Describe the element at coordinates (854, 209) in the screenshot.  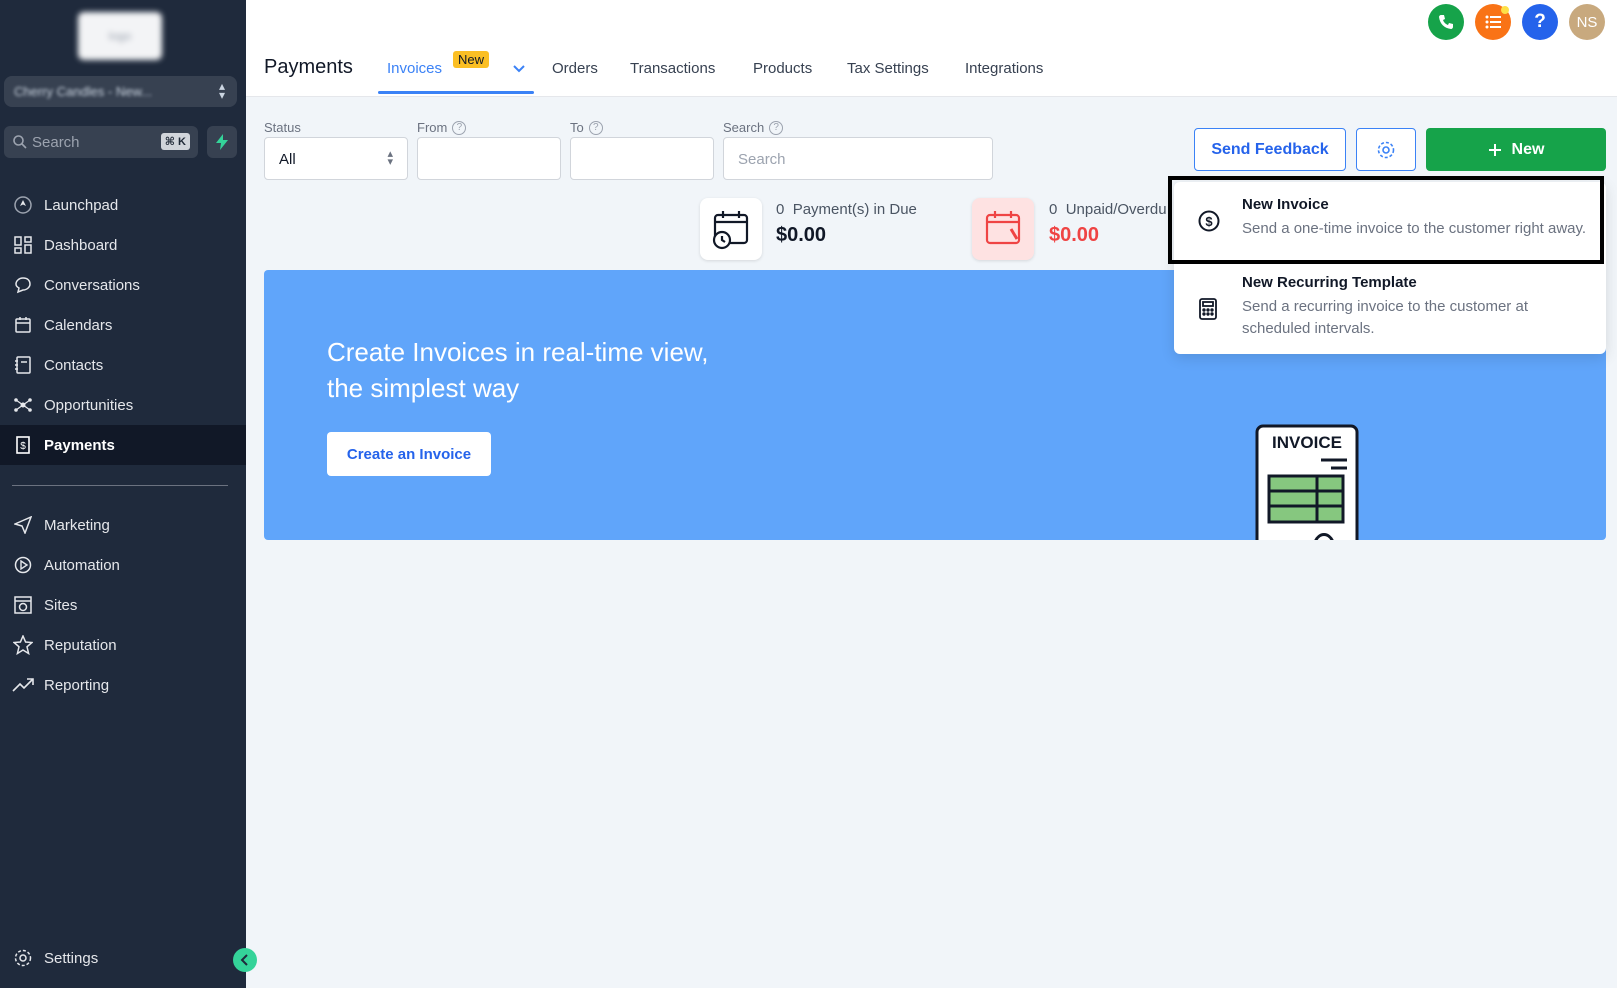
I see `due-label: Payment(s) in Due` at that location.